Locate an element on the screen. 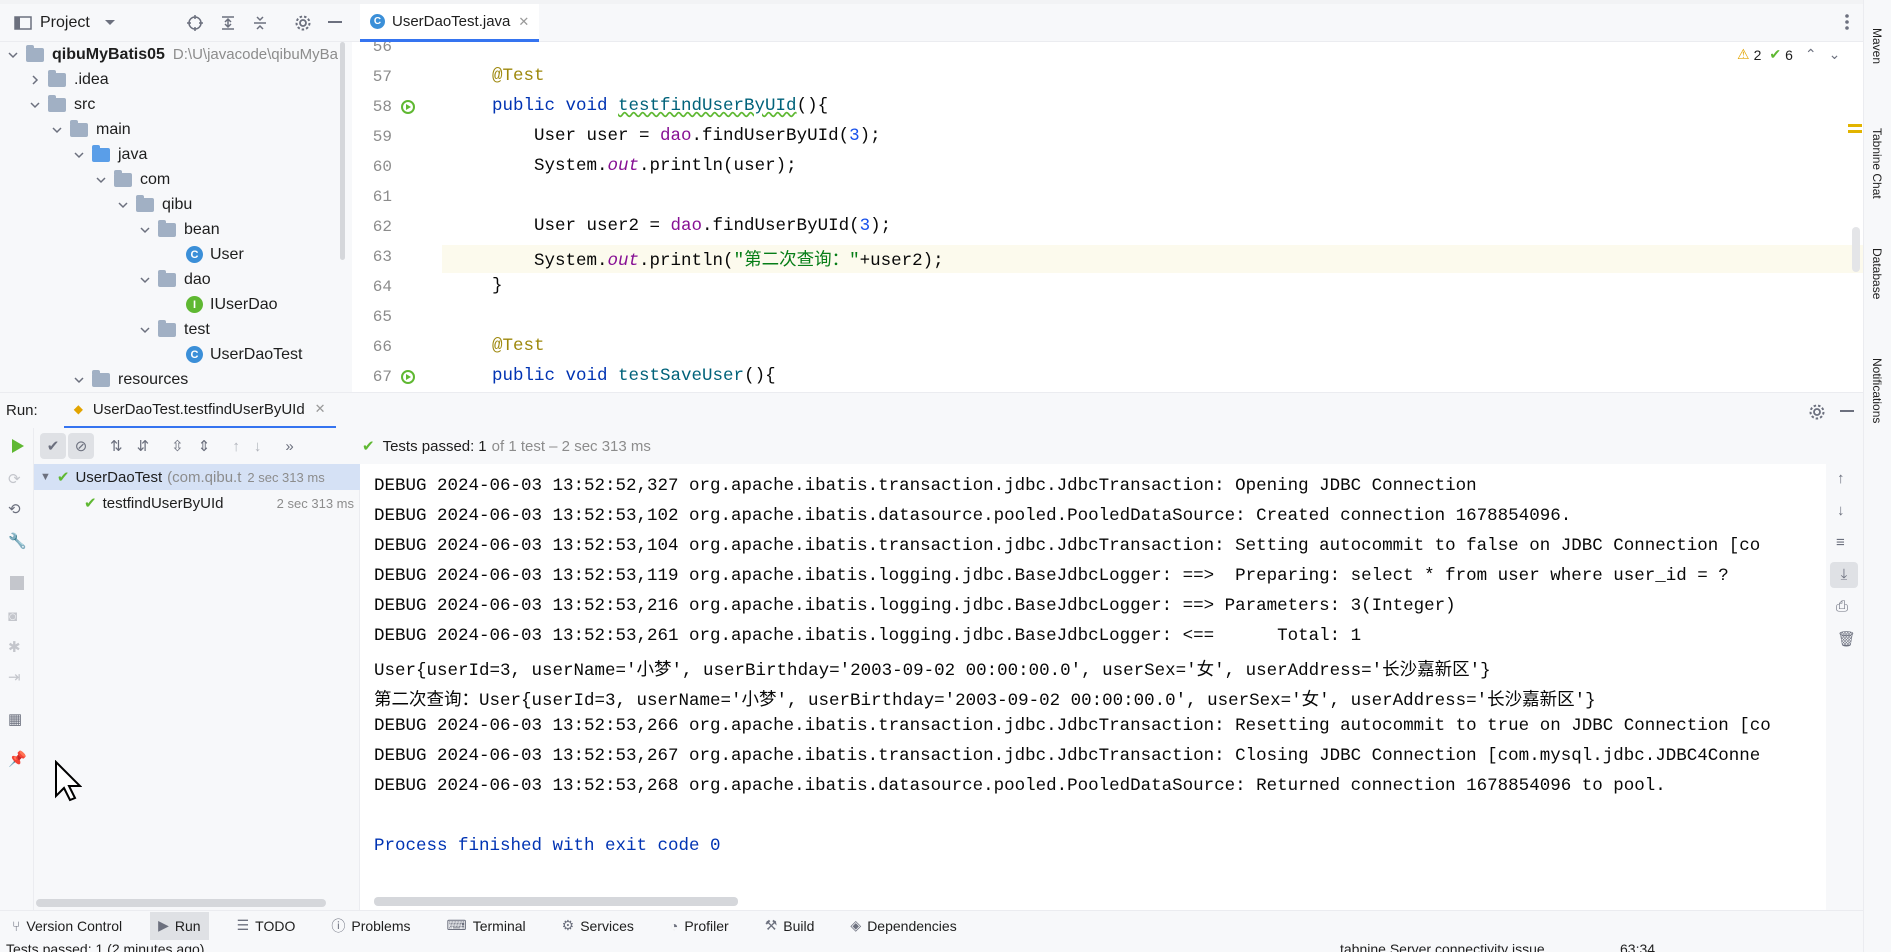 Image resolution: width=1891 pixels, height=952 pixels. run-panel-header: Run: ◆ UserDaoTest.testfindUserByUId ✕ is located at coordinates (931, 410).